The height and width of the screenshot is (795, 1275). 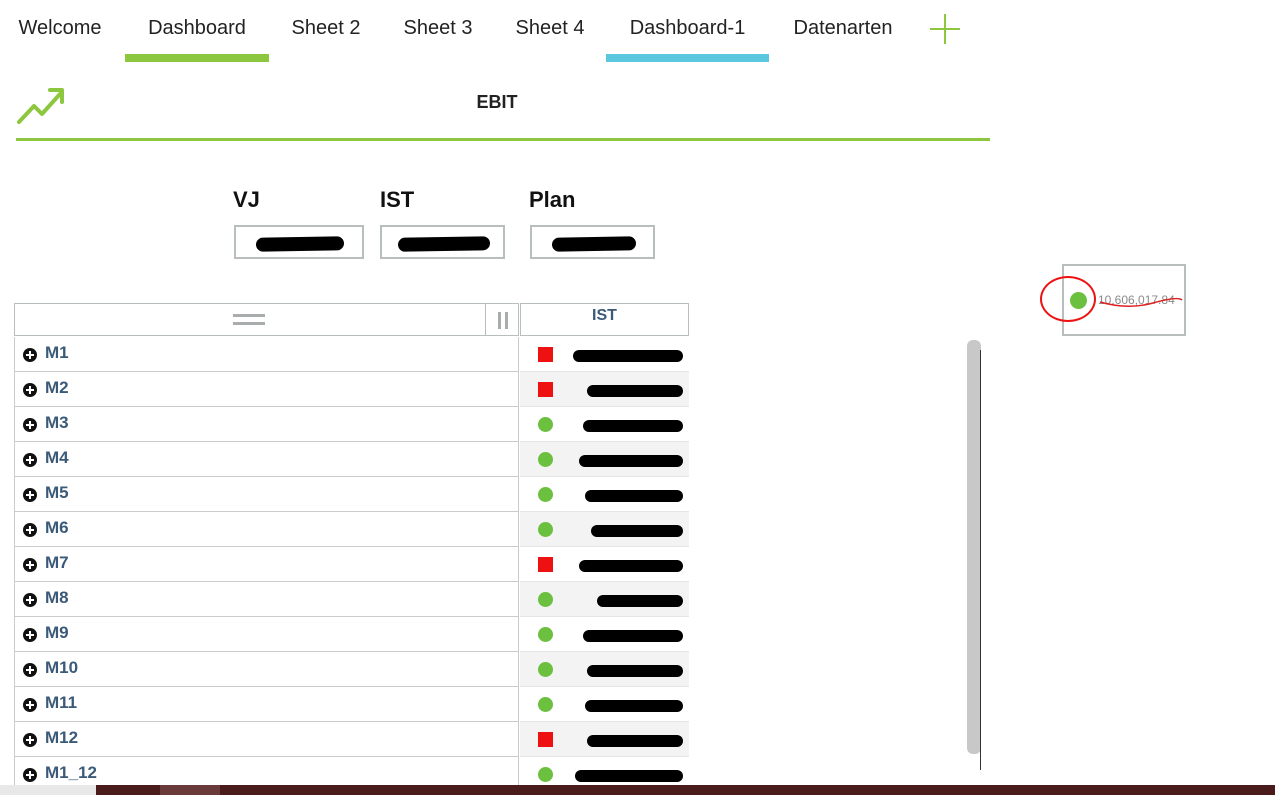 What do you see at coordinates (61, 703) in the screenshot?
I see `row-label: M11` at bounding box center [61, 703].